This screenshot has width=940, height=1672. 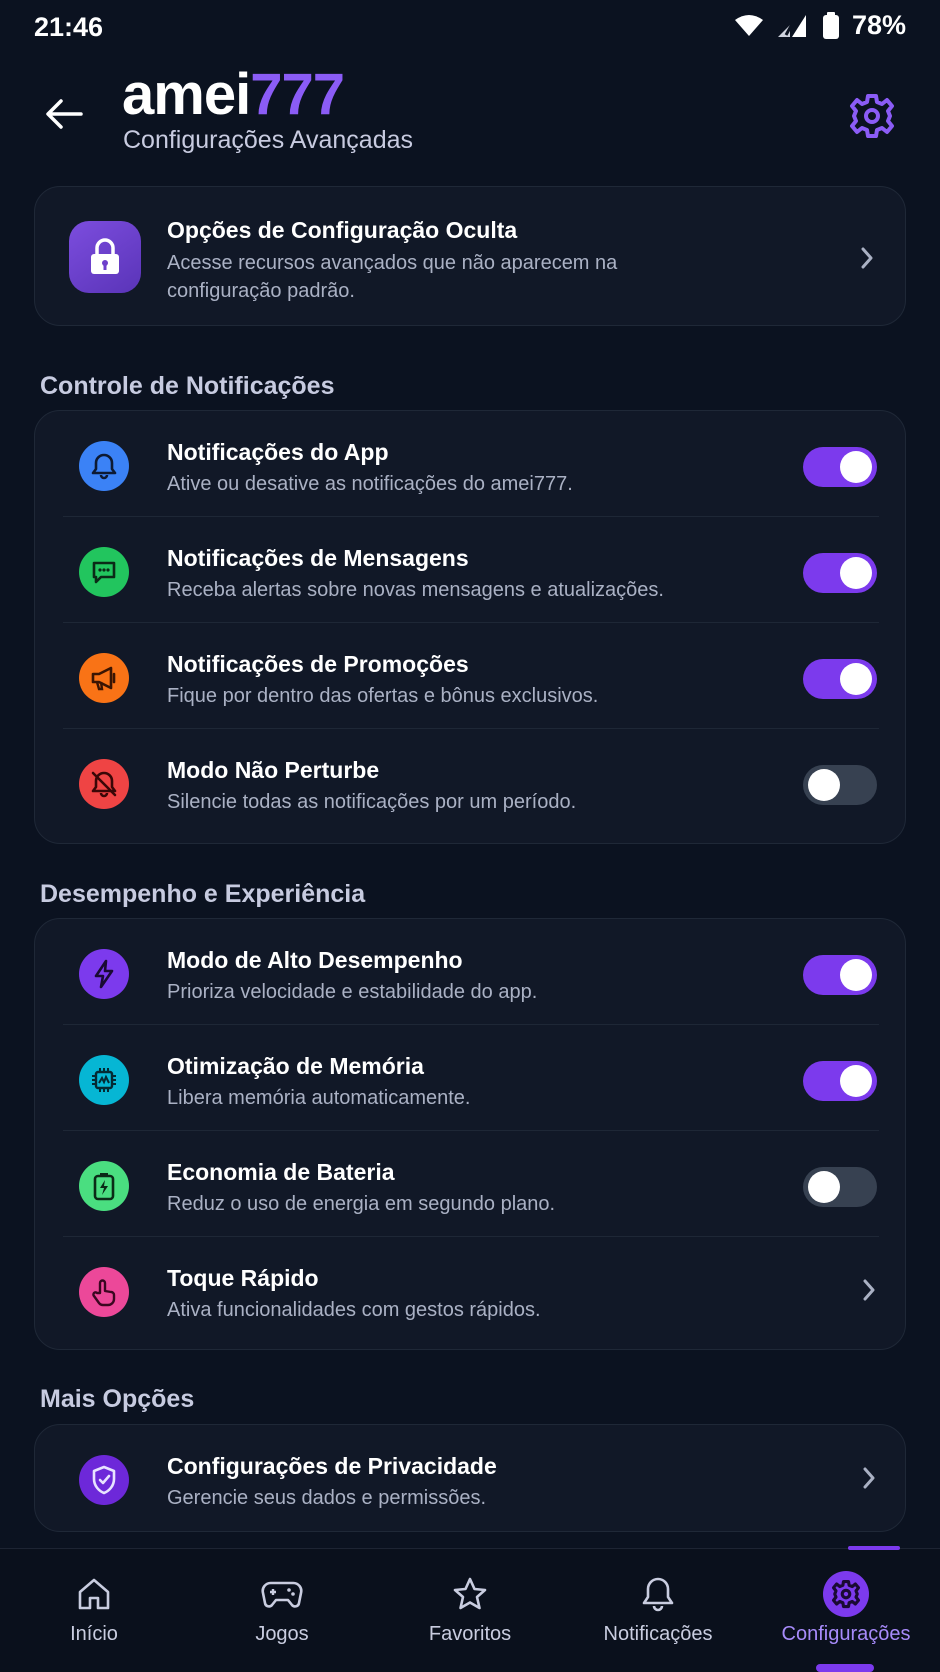 What do you see at coordinates (104, 1292) in the screenshot?
I see `touch-icon` at bounding box center [104, 1292].